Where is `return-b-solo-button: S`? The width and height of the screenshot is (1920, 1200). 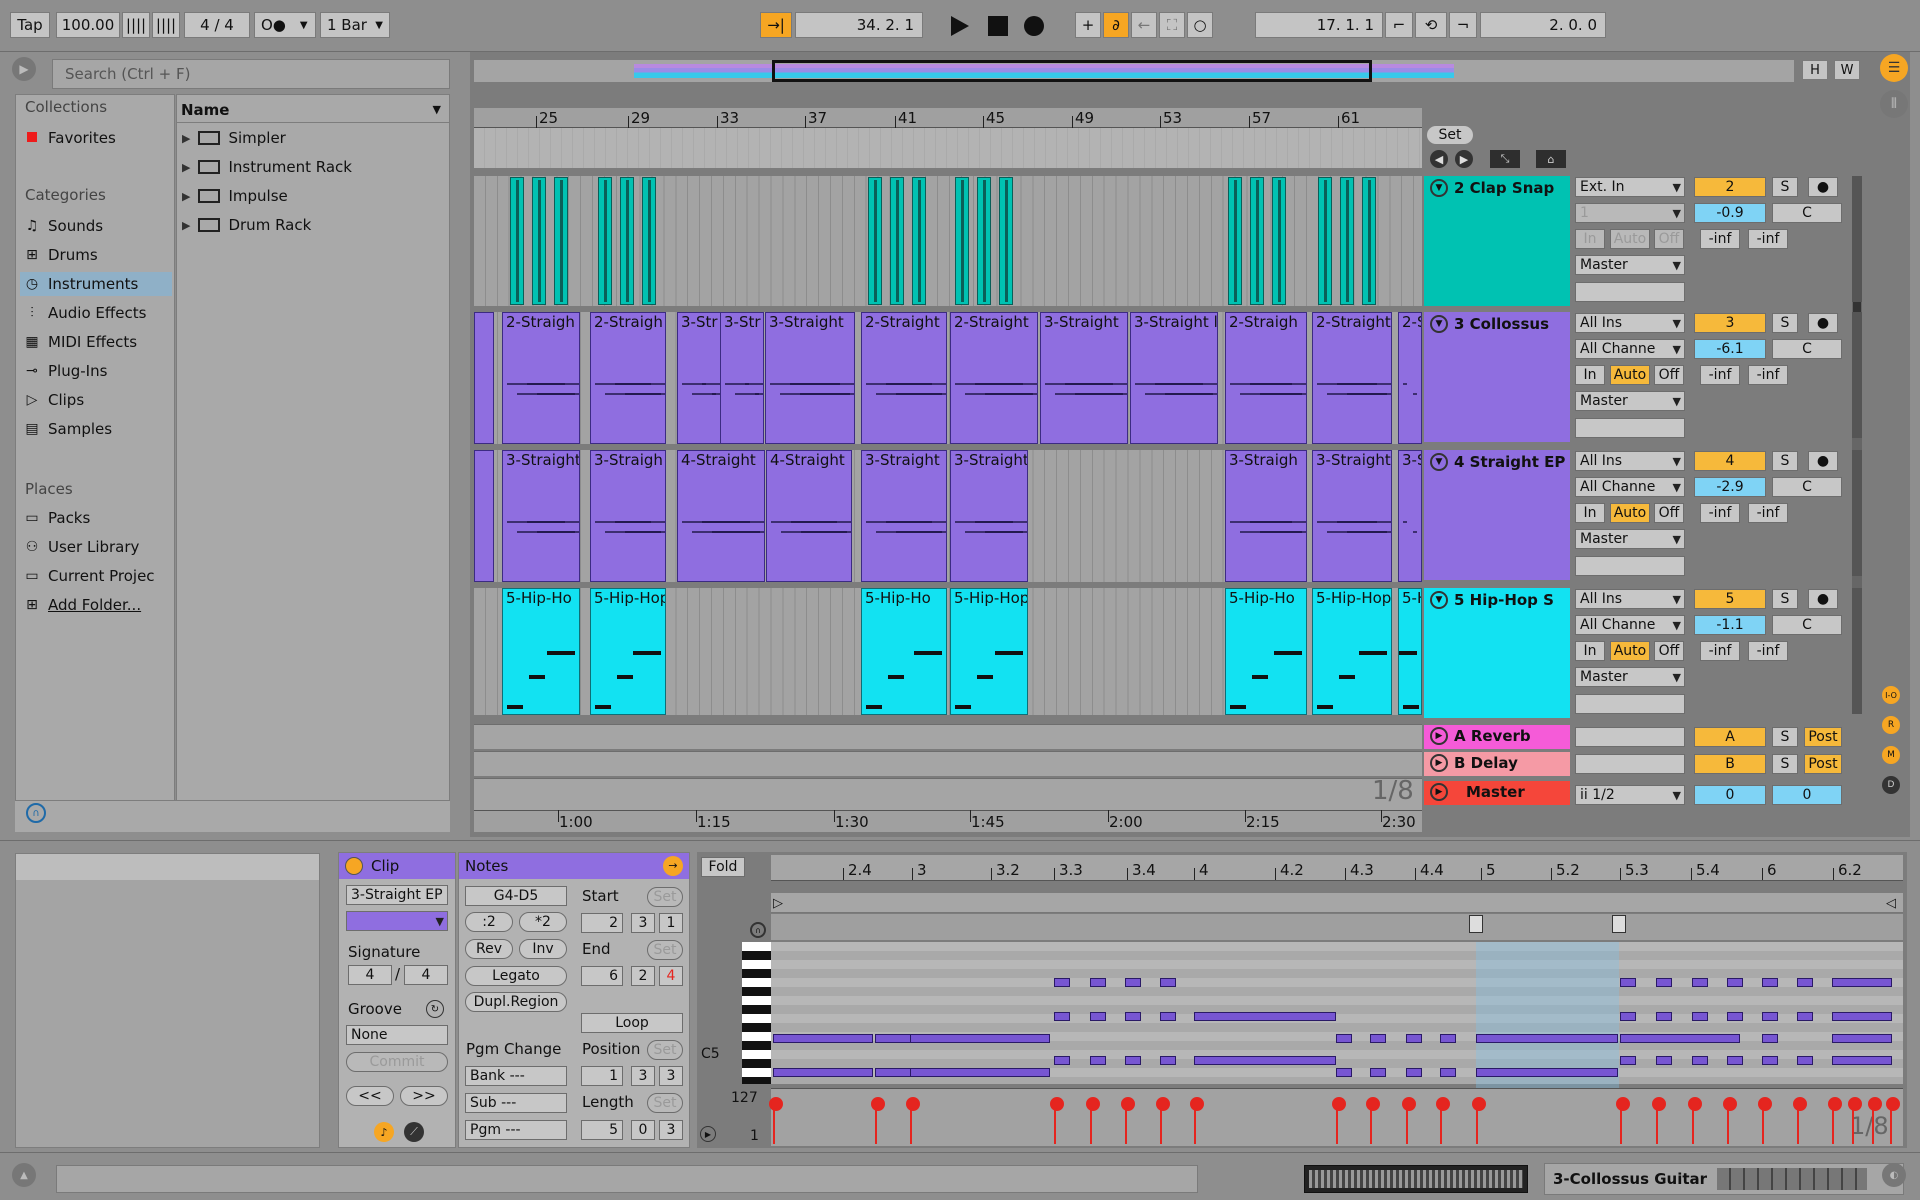 return-b-solo-button: S is located at coordinates (1785, 764).